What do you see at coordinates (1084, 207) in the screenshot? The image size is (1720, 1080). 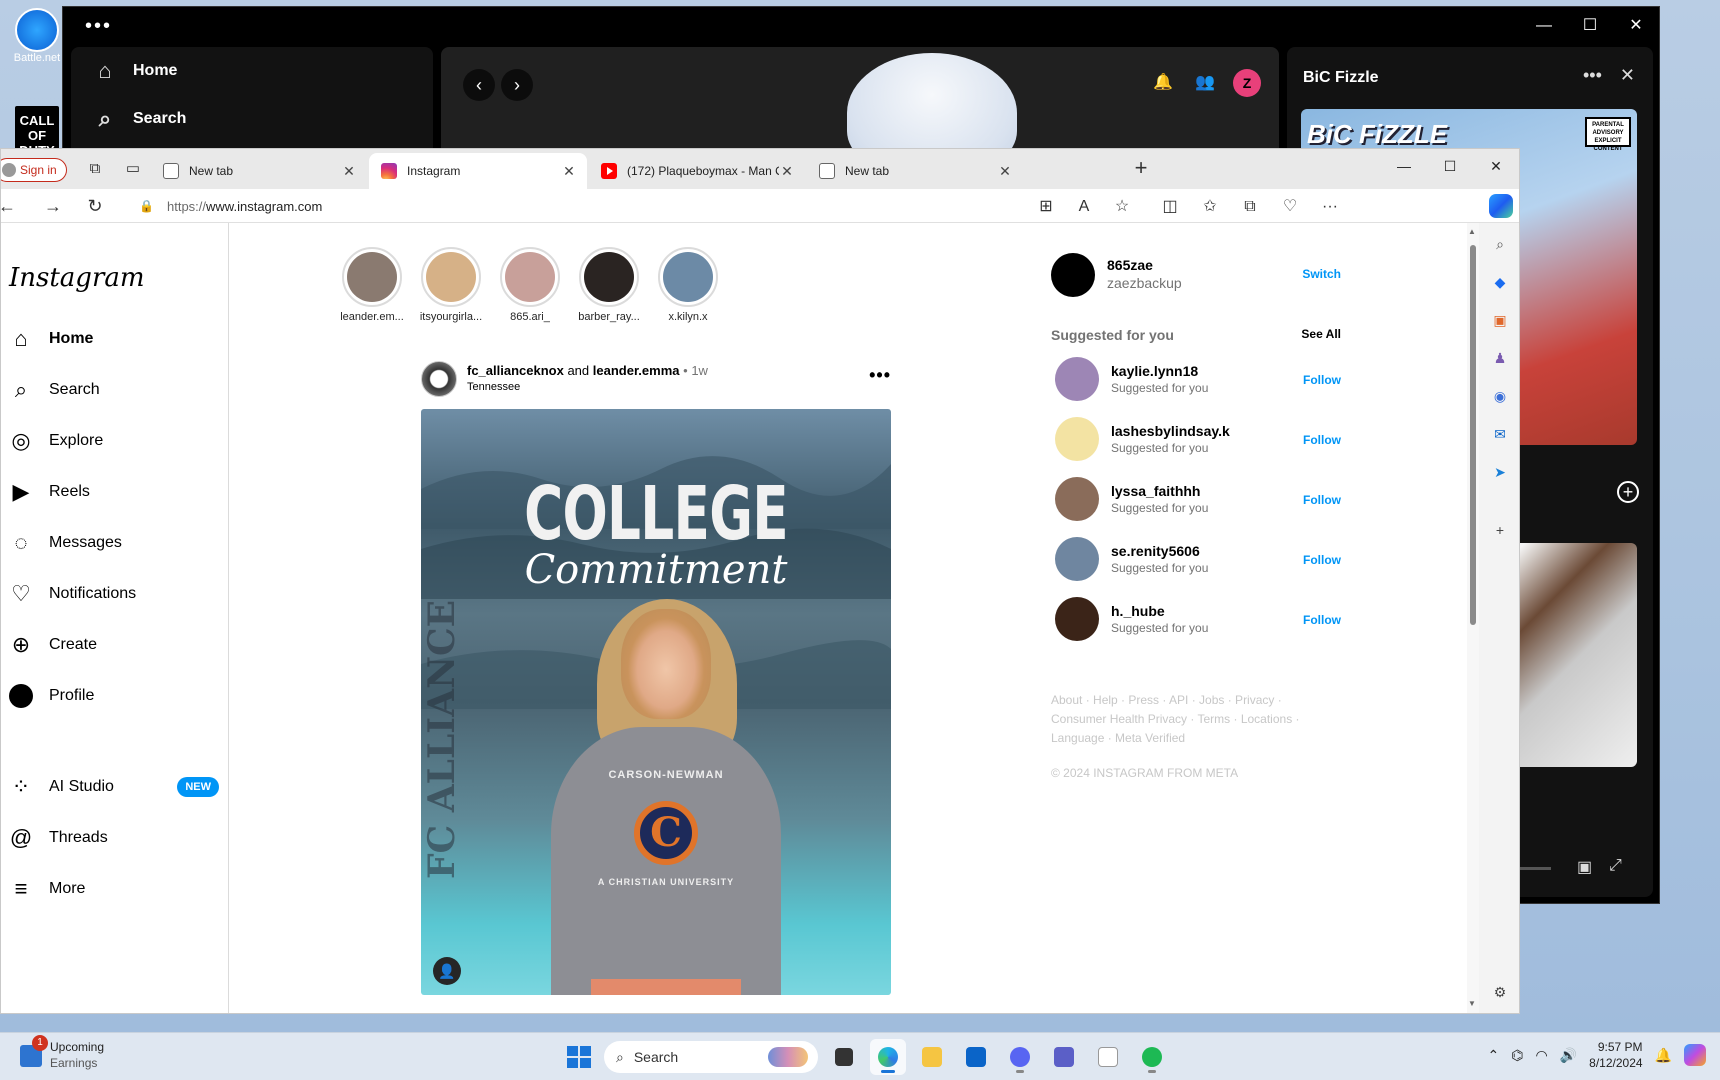 I see `read-aloud-icon: A` at bounding box center [1084, 207].